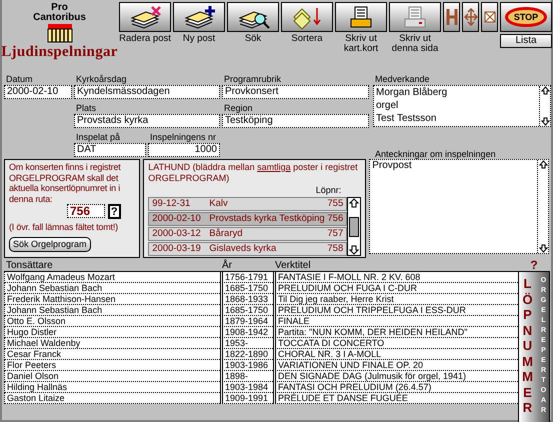 The width and height of the screenshot is (553, 422). Describe the element at coordinates (199, 39) in the screenshot. I see `toolbar-label: Ny post` at that location.